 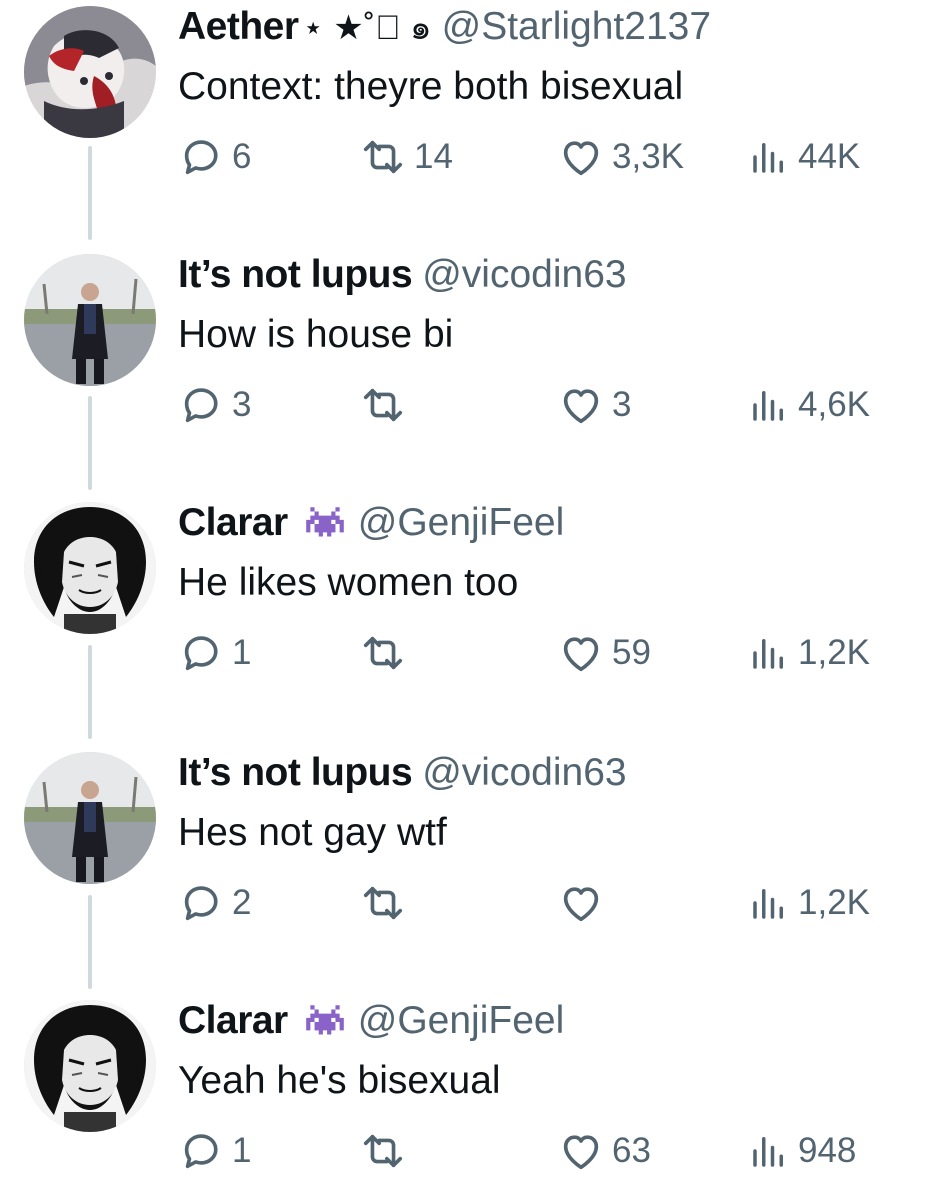 What do you see at coordinates (316, 334) in the screenshot?
I see `tweet-text: How is house bi` at bounding box center [316, 334].